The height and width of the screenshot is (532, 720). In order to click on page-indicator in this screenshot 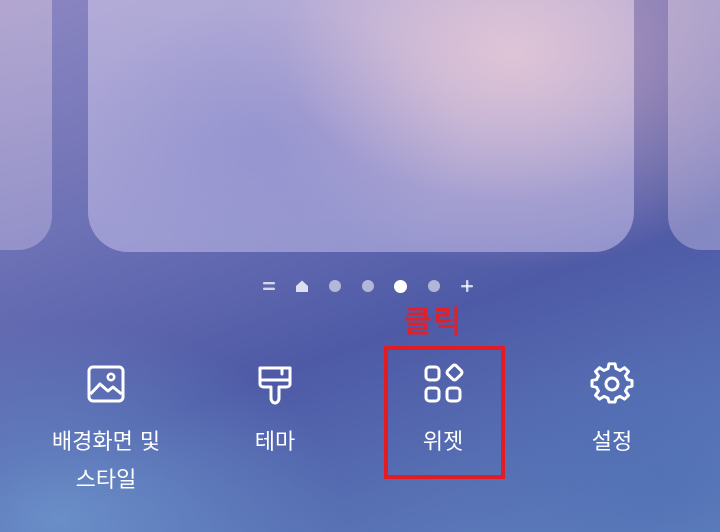, I will do `click(367, 286)`.